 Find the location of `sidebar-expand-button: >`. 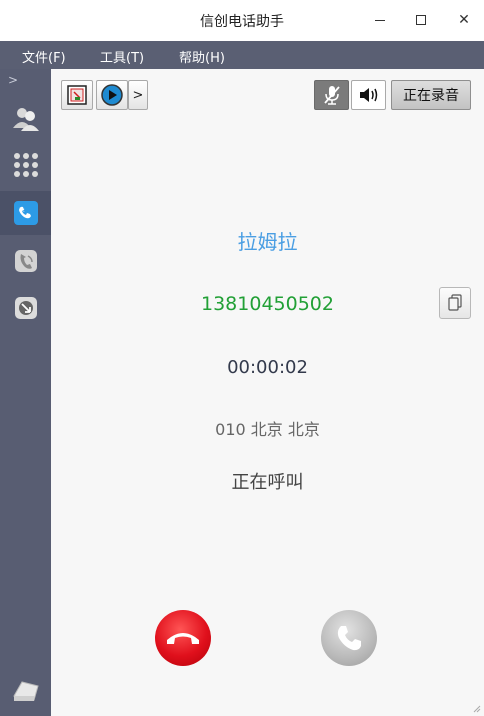

sidebar-expand-button: > is located at coordinates (13, 80).